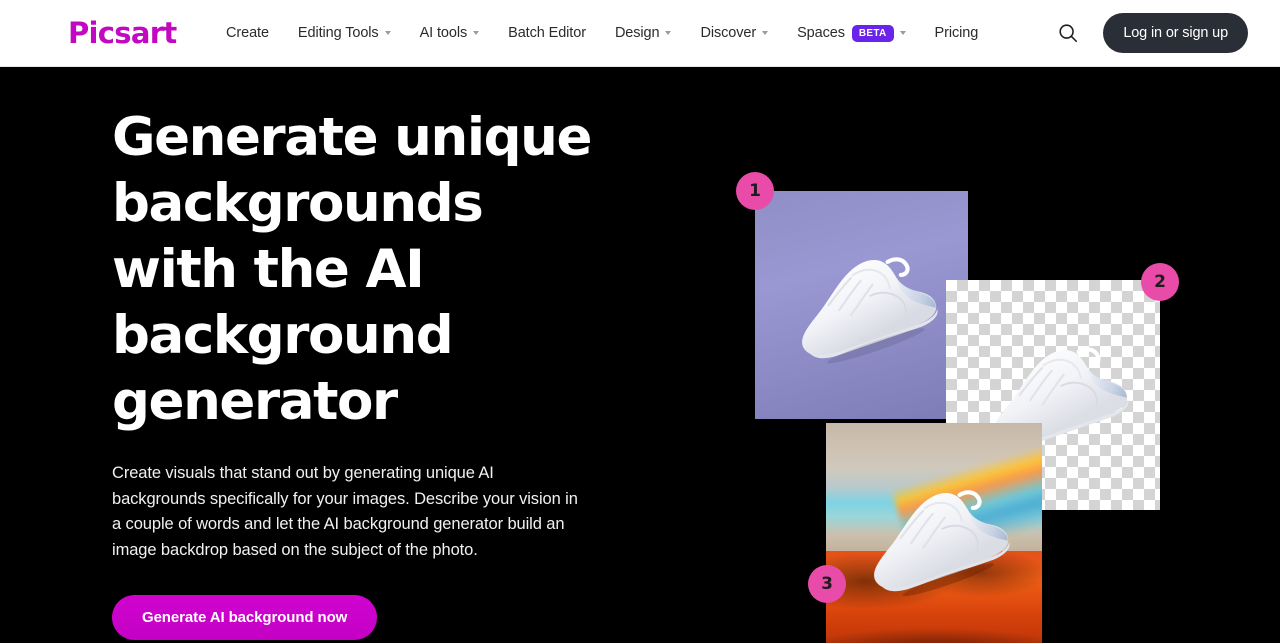  What do you see at coordinates (247, 33) in the screenshot?
I see `nav-label: Create` at bounding box center [247, 33].